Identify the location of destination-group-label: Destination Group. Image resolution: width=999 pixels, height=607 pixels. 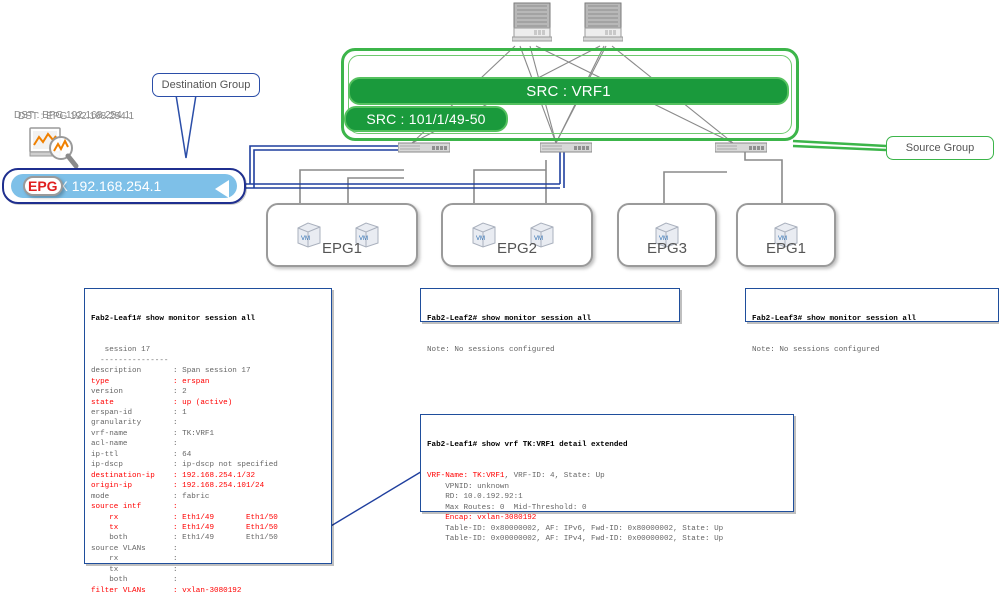
(206, 85).